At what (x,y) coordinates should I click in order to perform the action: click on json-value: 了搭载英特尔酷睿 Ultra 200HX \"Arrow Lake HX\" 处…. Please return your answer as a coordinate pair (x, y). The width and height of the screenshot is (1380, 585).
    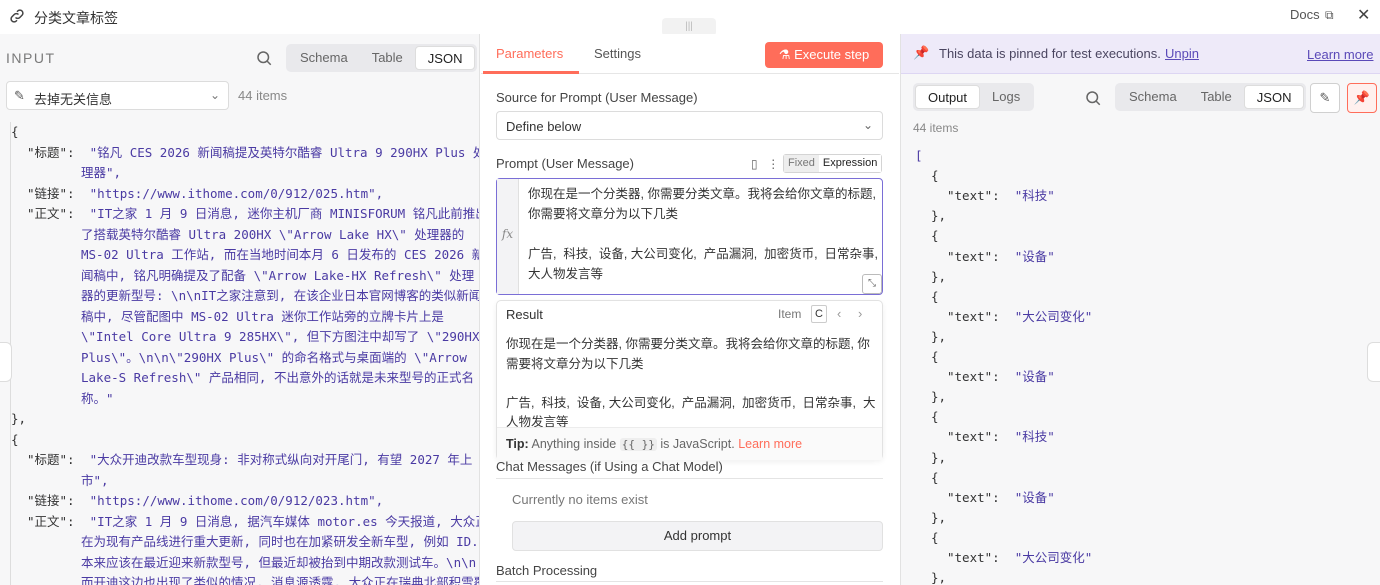
    Looking at the image, I should click on (273, 234).